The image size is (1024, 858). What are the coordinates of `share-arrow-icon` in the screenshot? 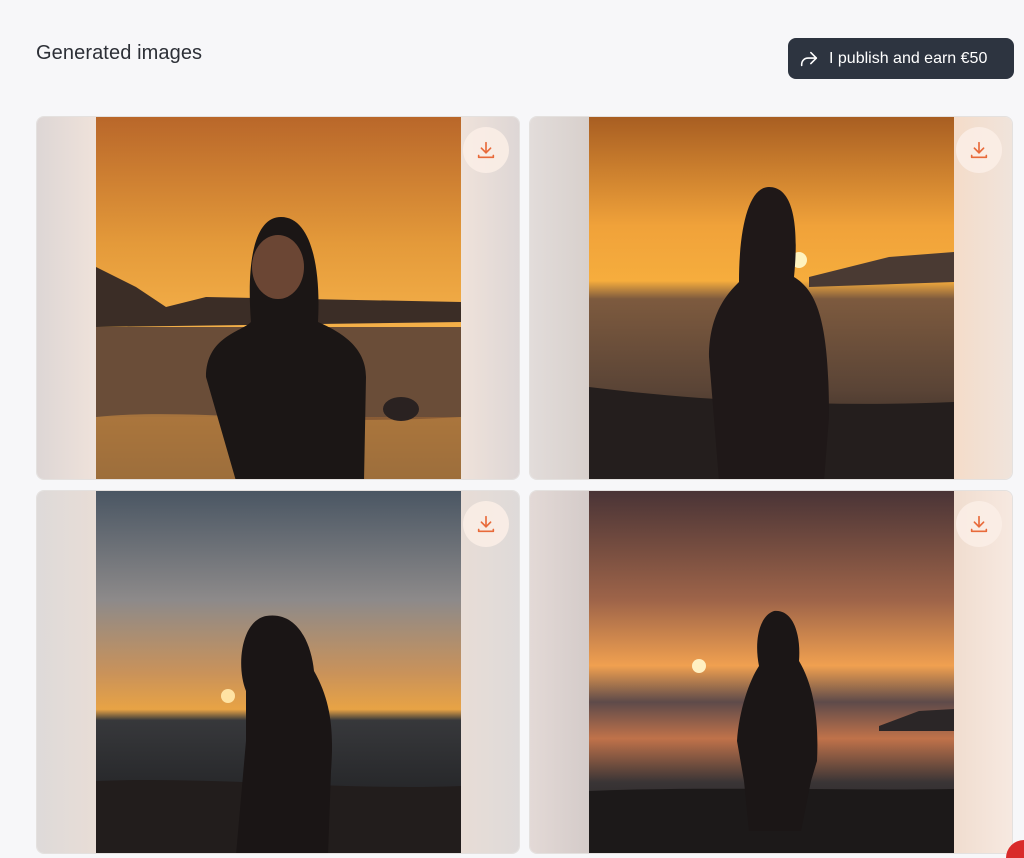 It's located at (809, 59).